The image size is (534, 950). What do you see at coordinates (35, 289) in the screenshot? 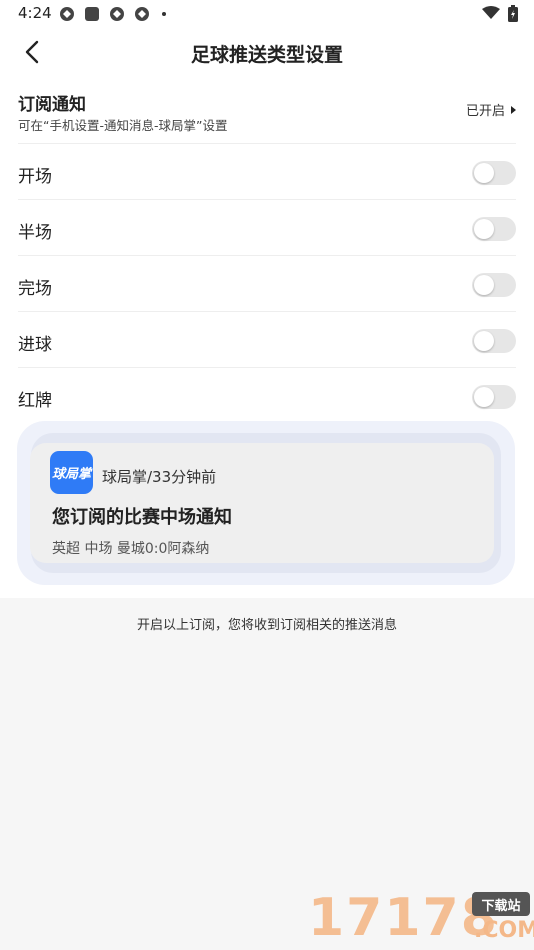
I see `setting-label: 完场` at bounding box center [35, 289].